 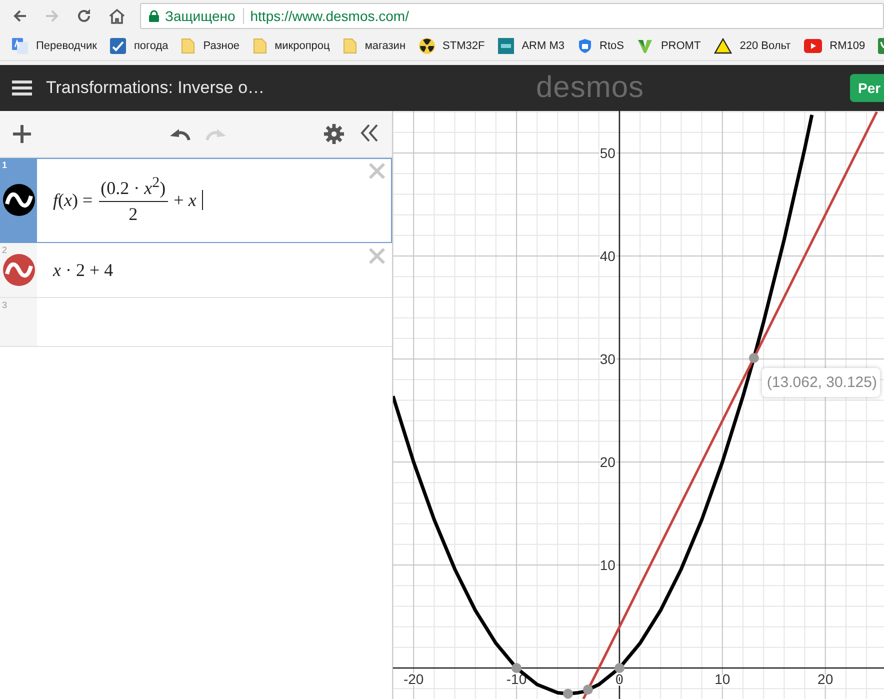 I want to click on x-tick-label: 20, so click(x=826, y=679).